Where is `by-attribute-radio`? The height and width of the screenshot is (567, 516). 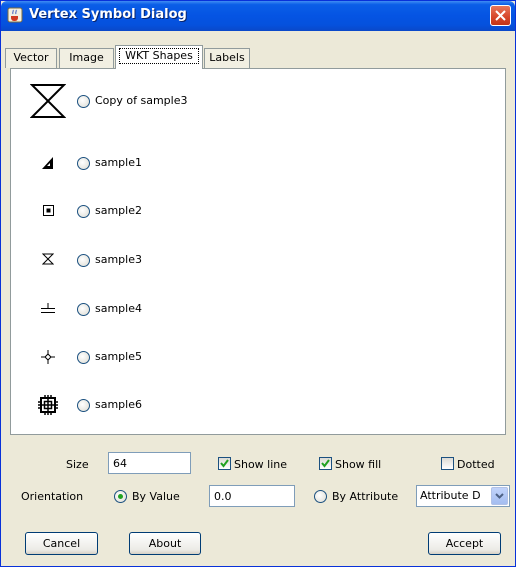 by-attribute-radio is located at coordinates (320, 496).